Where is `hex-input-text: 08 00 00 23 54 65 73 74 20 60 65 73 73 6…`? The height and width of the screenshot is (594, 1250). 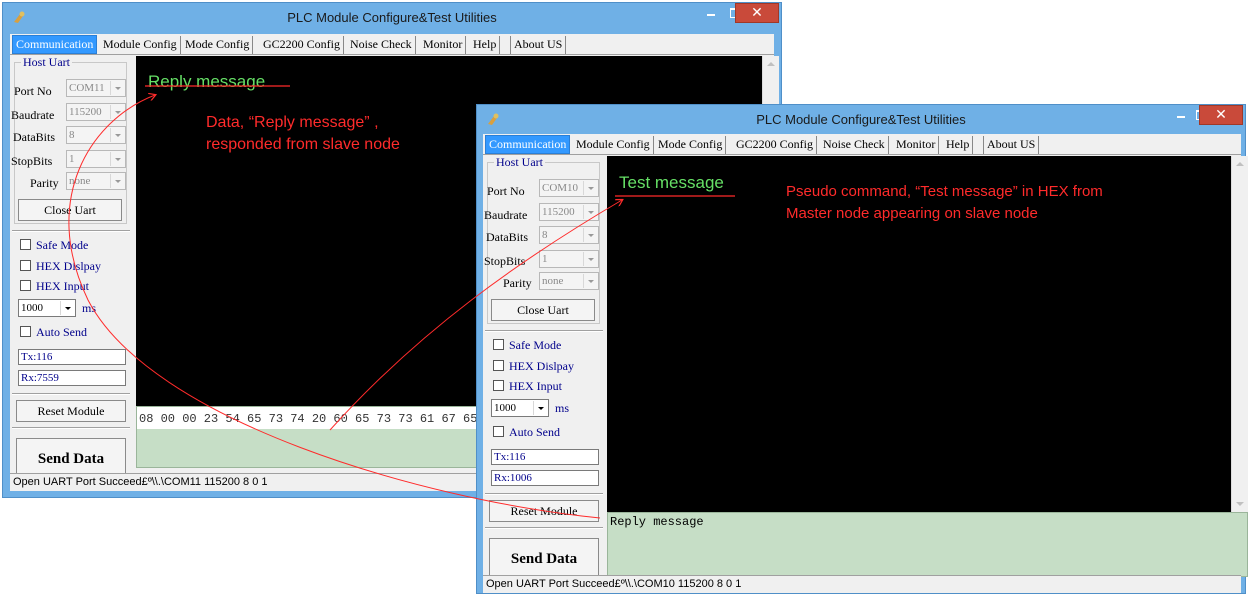 hex-input-text: 08 00 00 23 54 65 73 74 20 60 65 73 73 6… is located at coordinates (308, 419).